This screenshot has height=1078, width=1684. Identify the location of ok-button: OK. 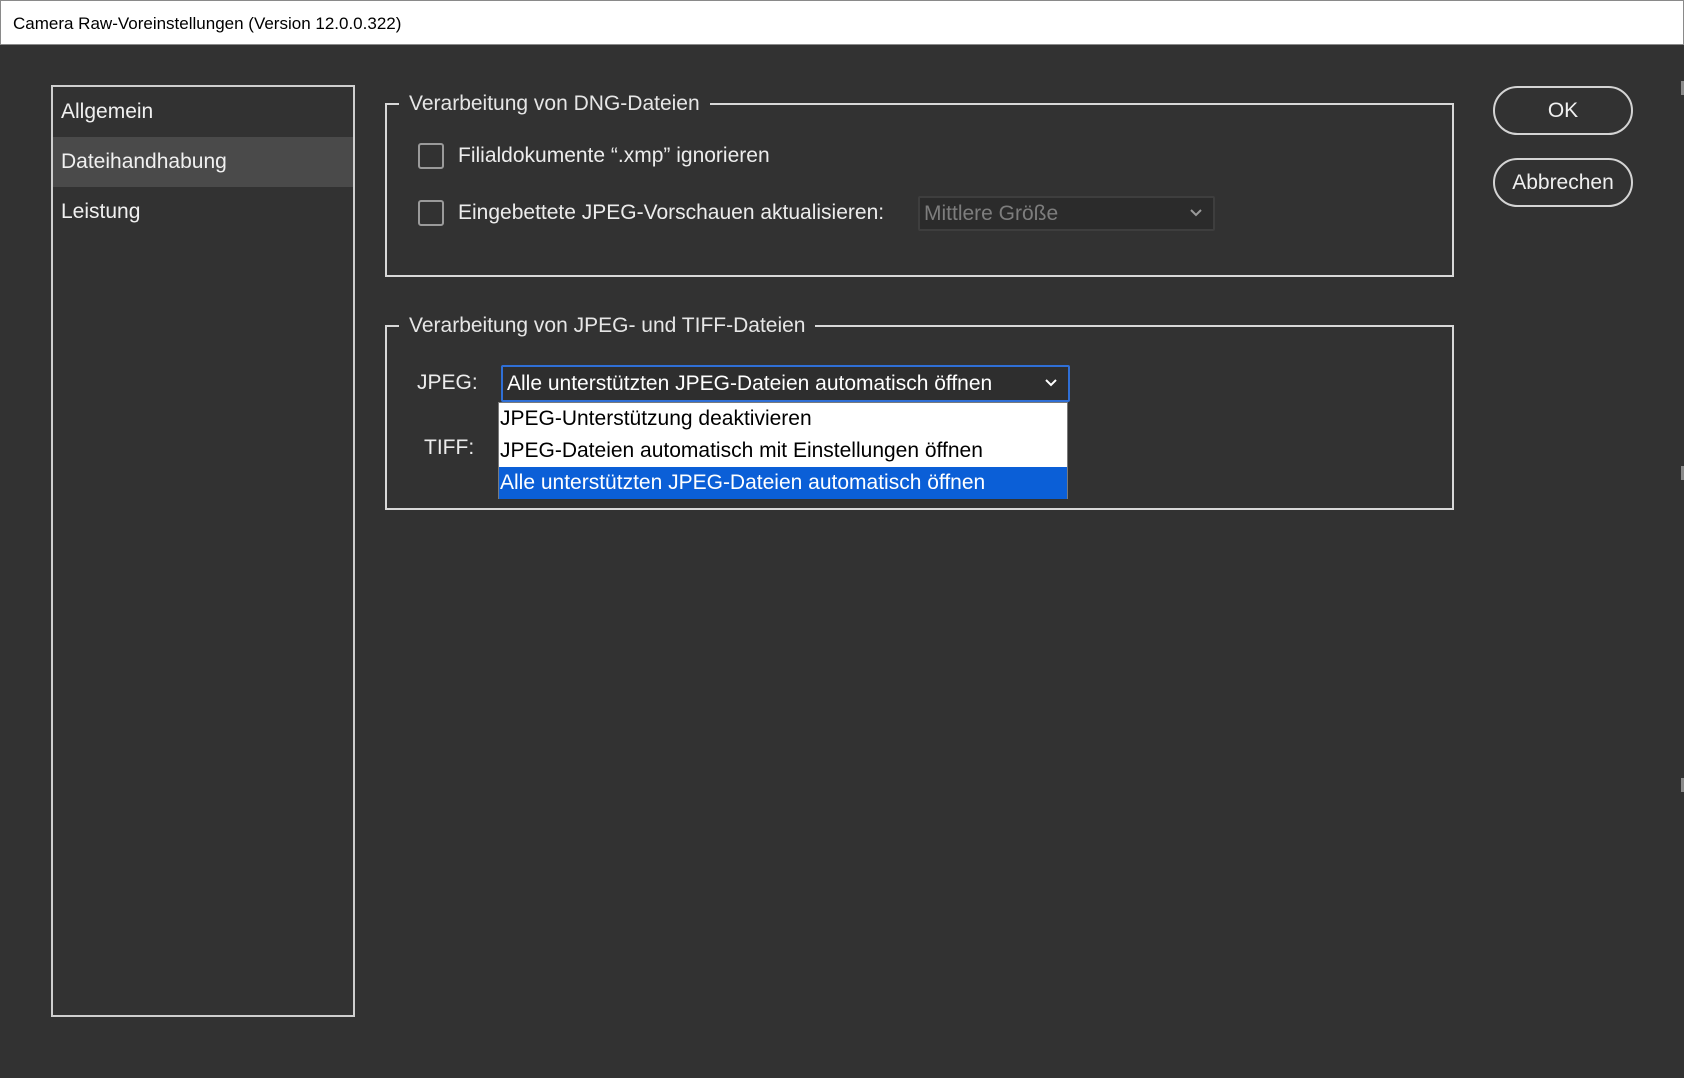
(1563, 110).